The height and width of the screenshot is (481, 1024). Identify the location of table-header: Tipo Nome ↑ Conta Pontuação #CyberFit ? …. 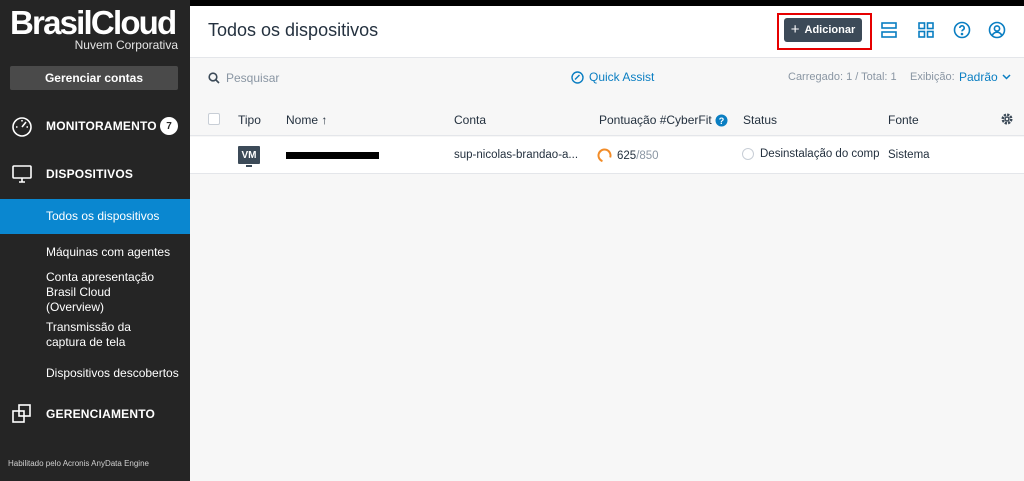
(607, 119).